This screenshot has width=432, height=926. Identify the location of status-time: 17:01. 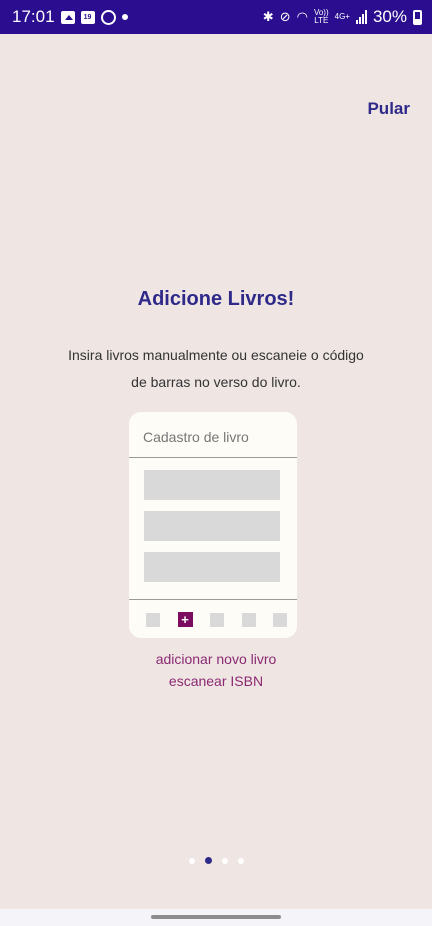
(33, 16).